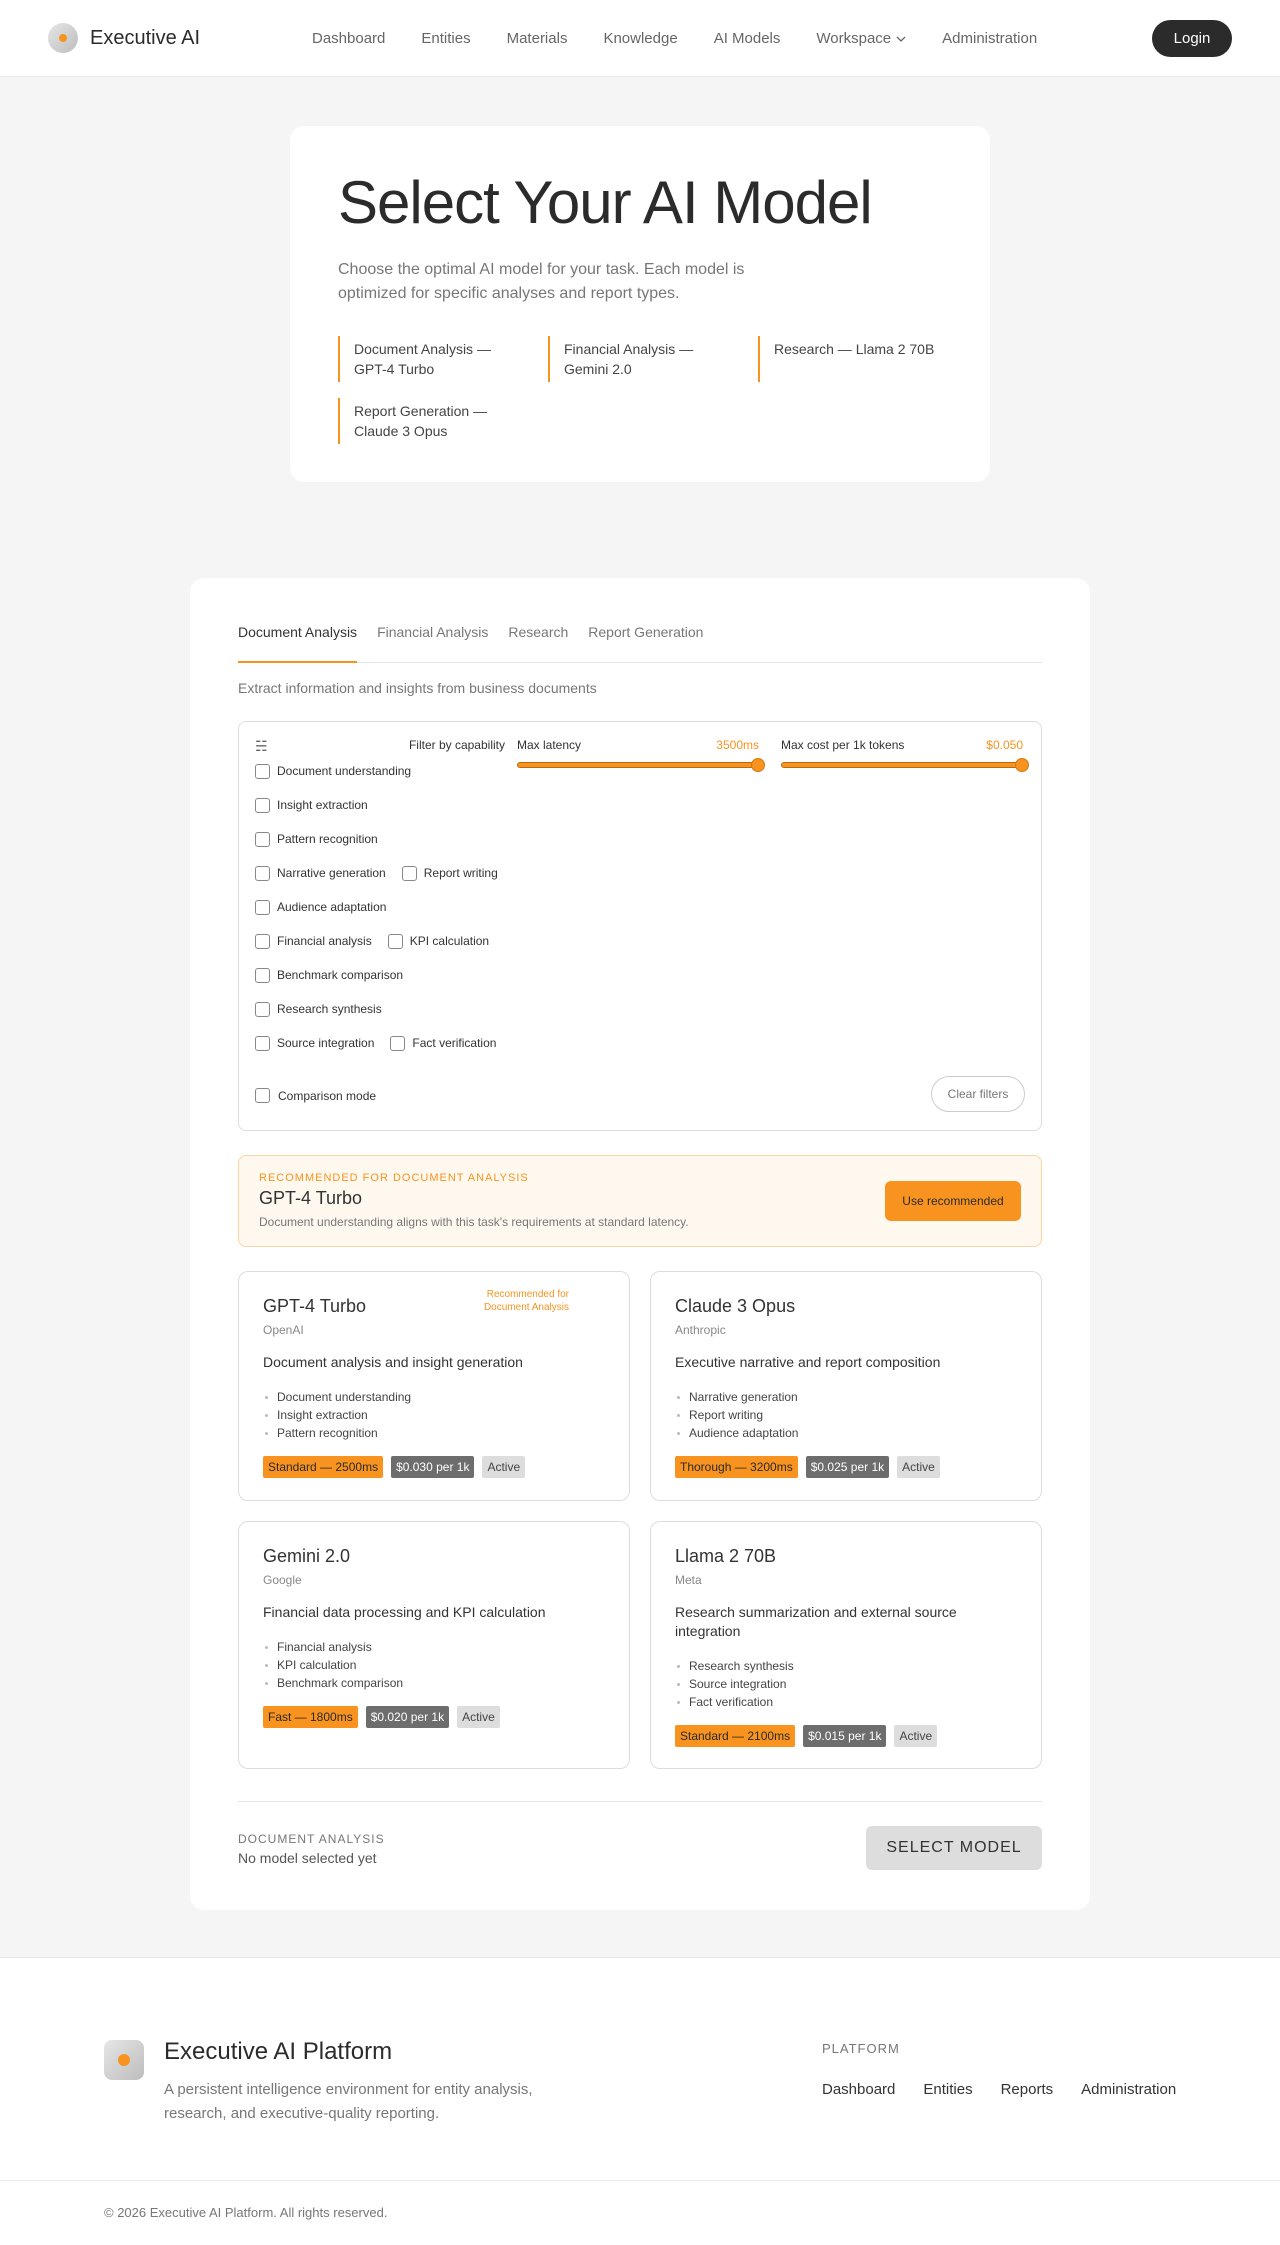 The image size is (1280, 2245). Describe the element at coordinates (432, 643) in the screenshot. I see `tab-financial-analysis: Financial Analysis` at that location.